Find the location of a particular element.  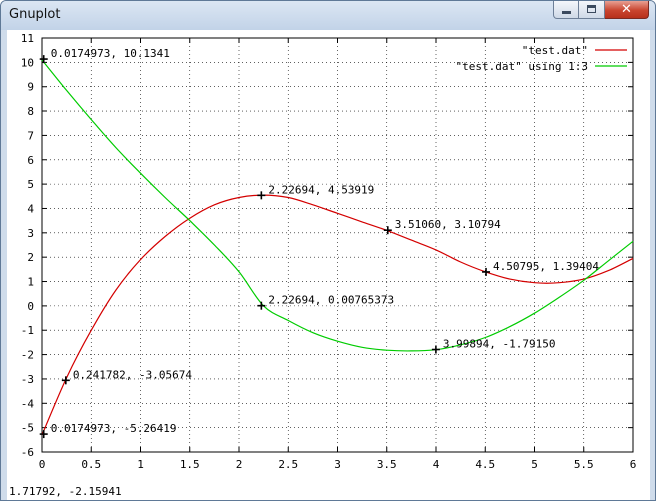

close-icon: ✕ is located at coordinates (626, 9).